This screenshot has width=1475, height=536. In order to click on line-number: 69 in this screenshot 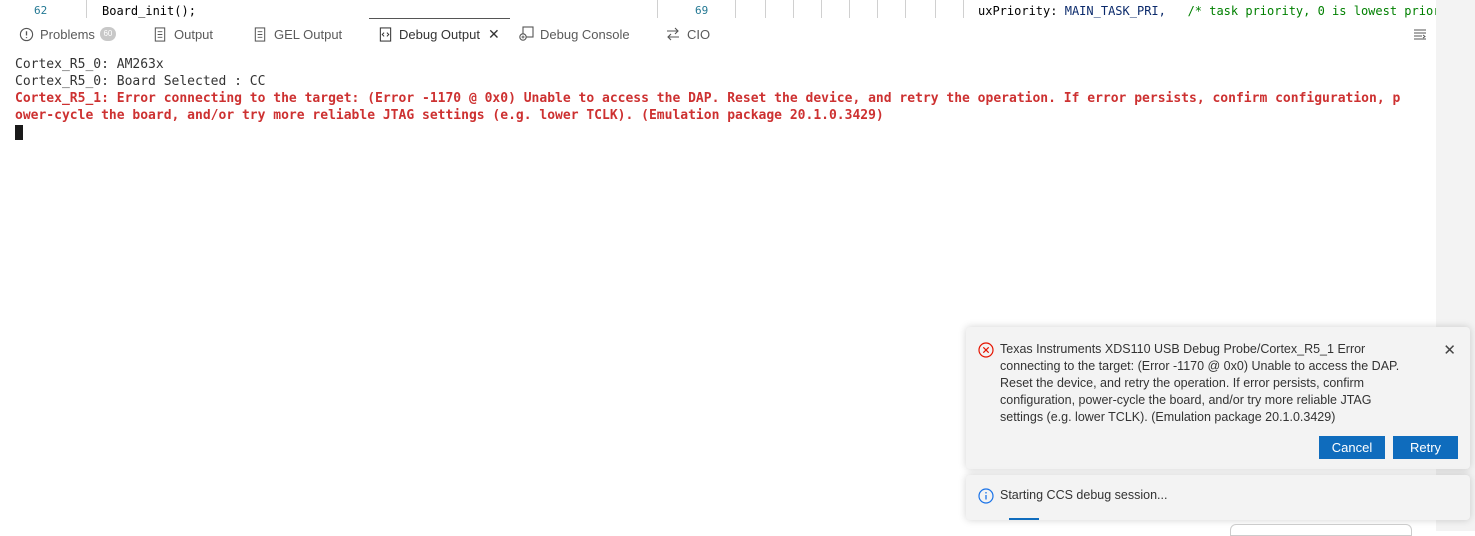, I will do `click(702, 10)`.